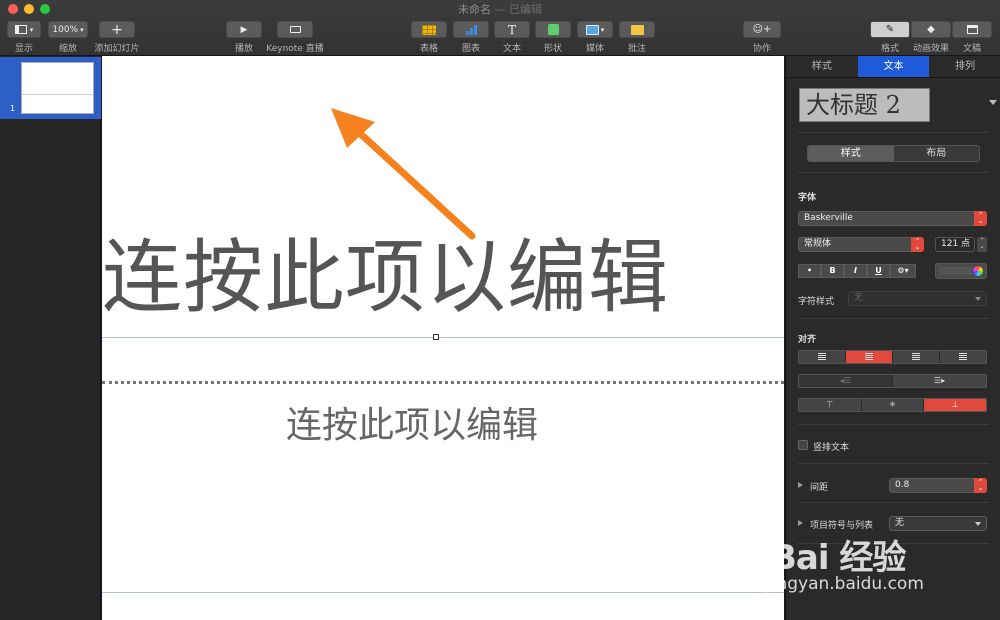 Image resolution: width=1000 pixels, height=620 pixels. I want to click on font-family-popup: Baskerville ⌃ ⌄, so click(892, 218).